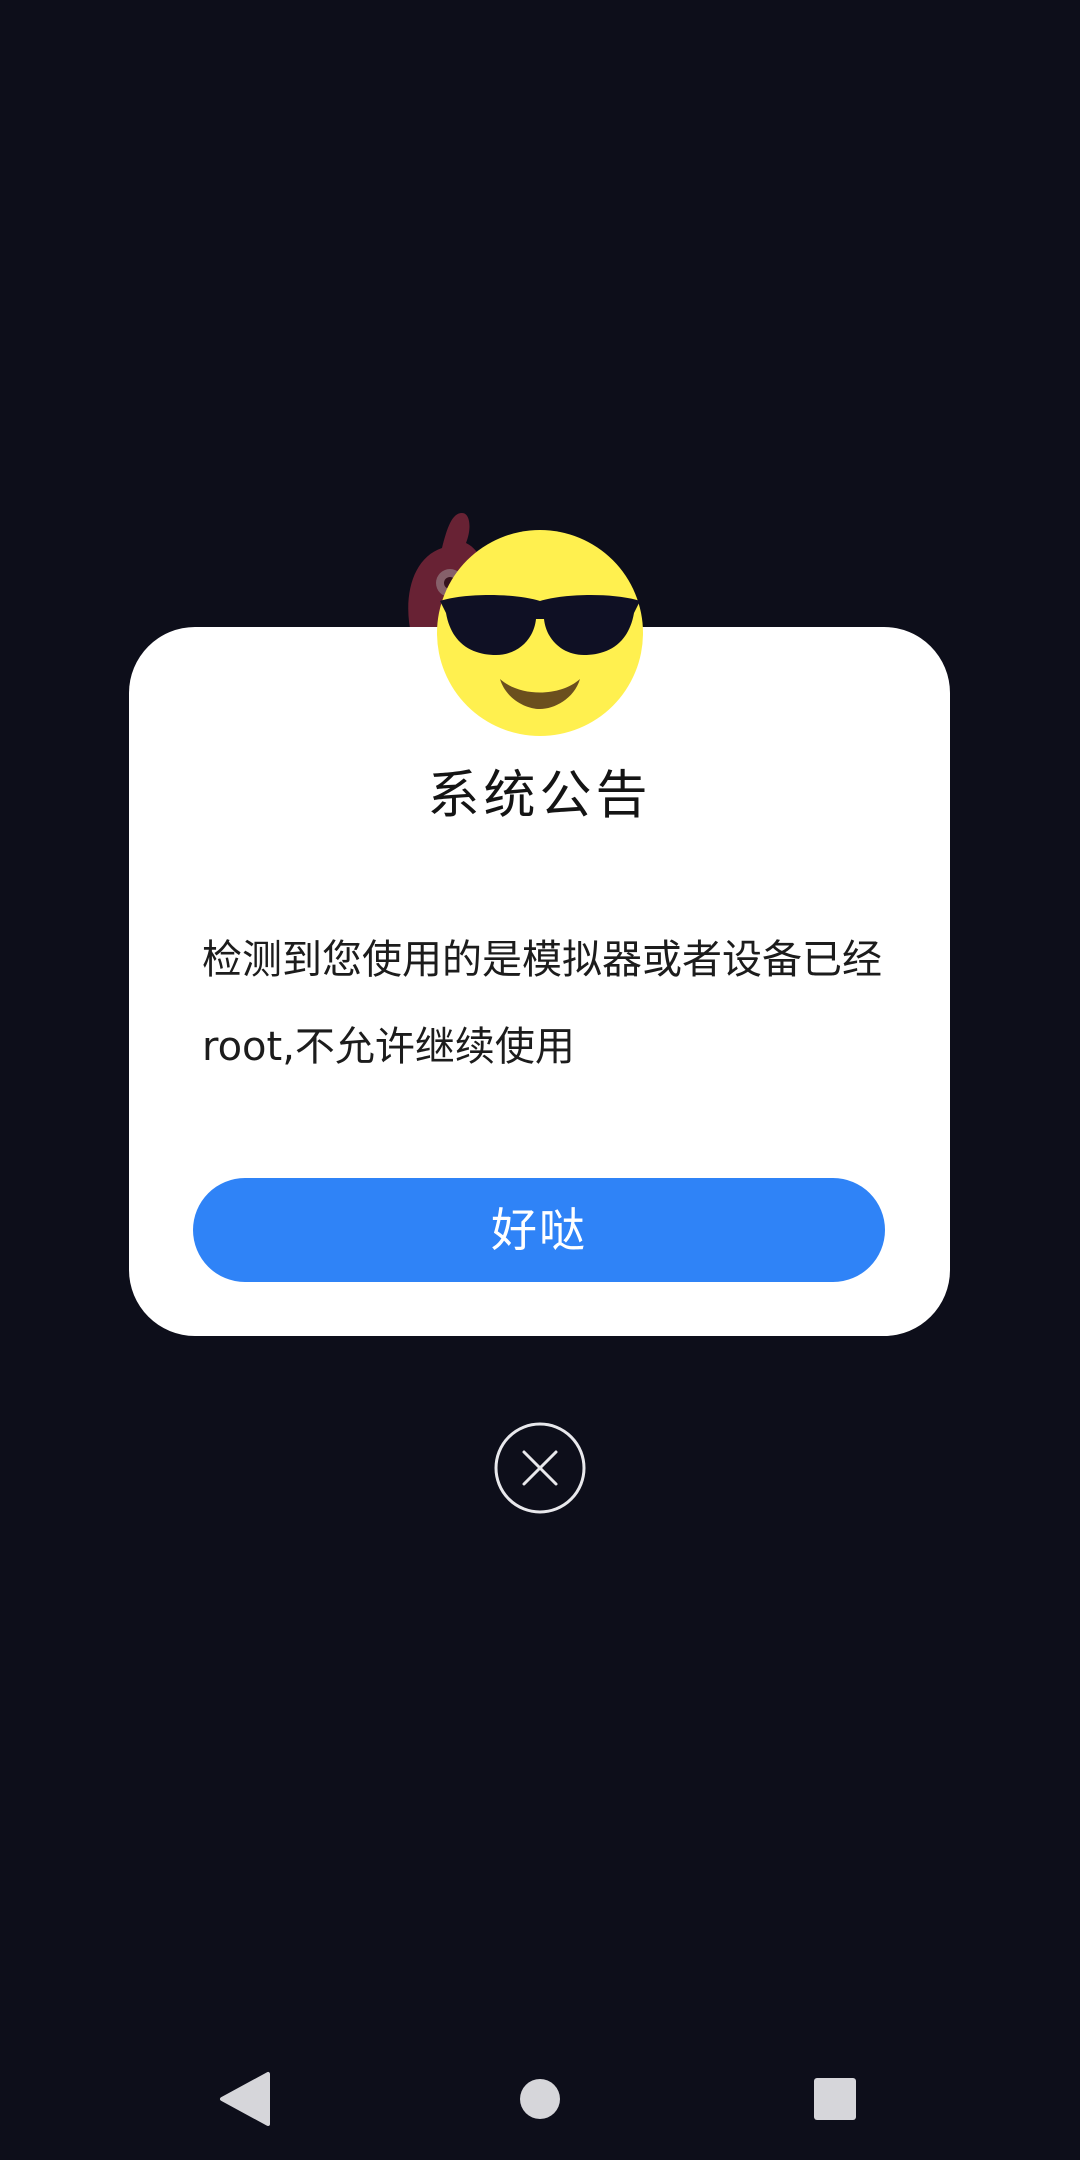 The image size is (1080, 2160). Describe the element at coordinates (542, 1003) in the screenshot. I see `dialog-message: 检测到您使用的是模拟器或者设备已经root,不允许继续使用` at that location.